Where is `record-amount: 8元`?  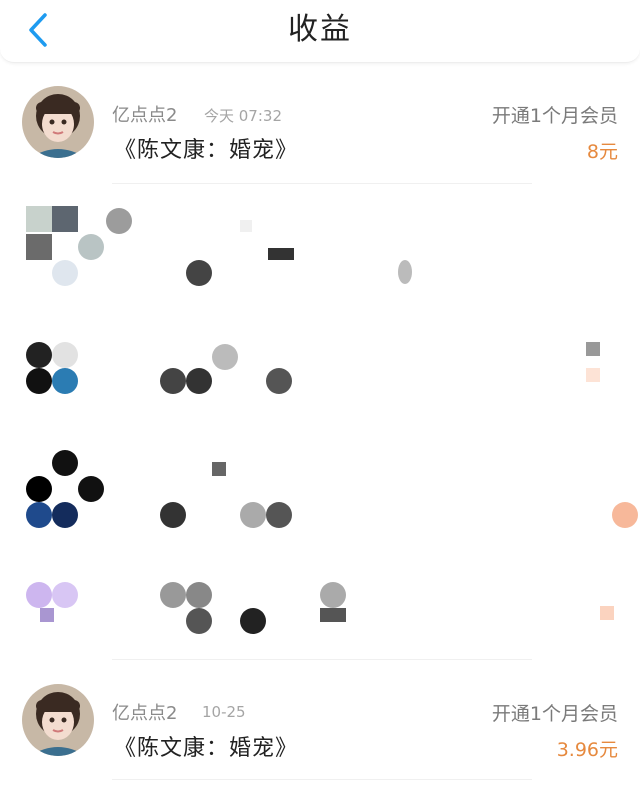
record-amount: 8元 is located at coordinates (602, 152).